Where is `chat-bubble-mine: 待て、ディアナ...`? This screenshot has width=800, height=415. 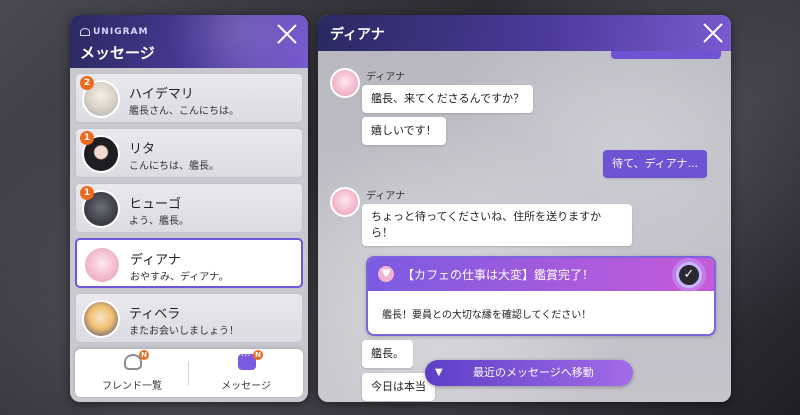
chat-bubble-mine: 待て、ディアナ... is located at coordinates (655, 164).